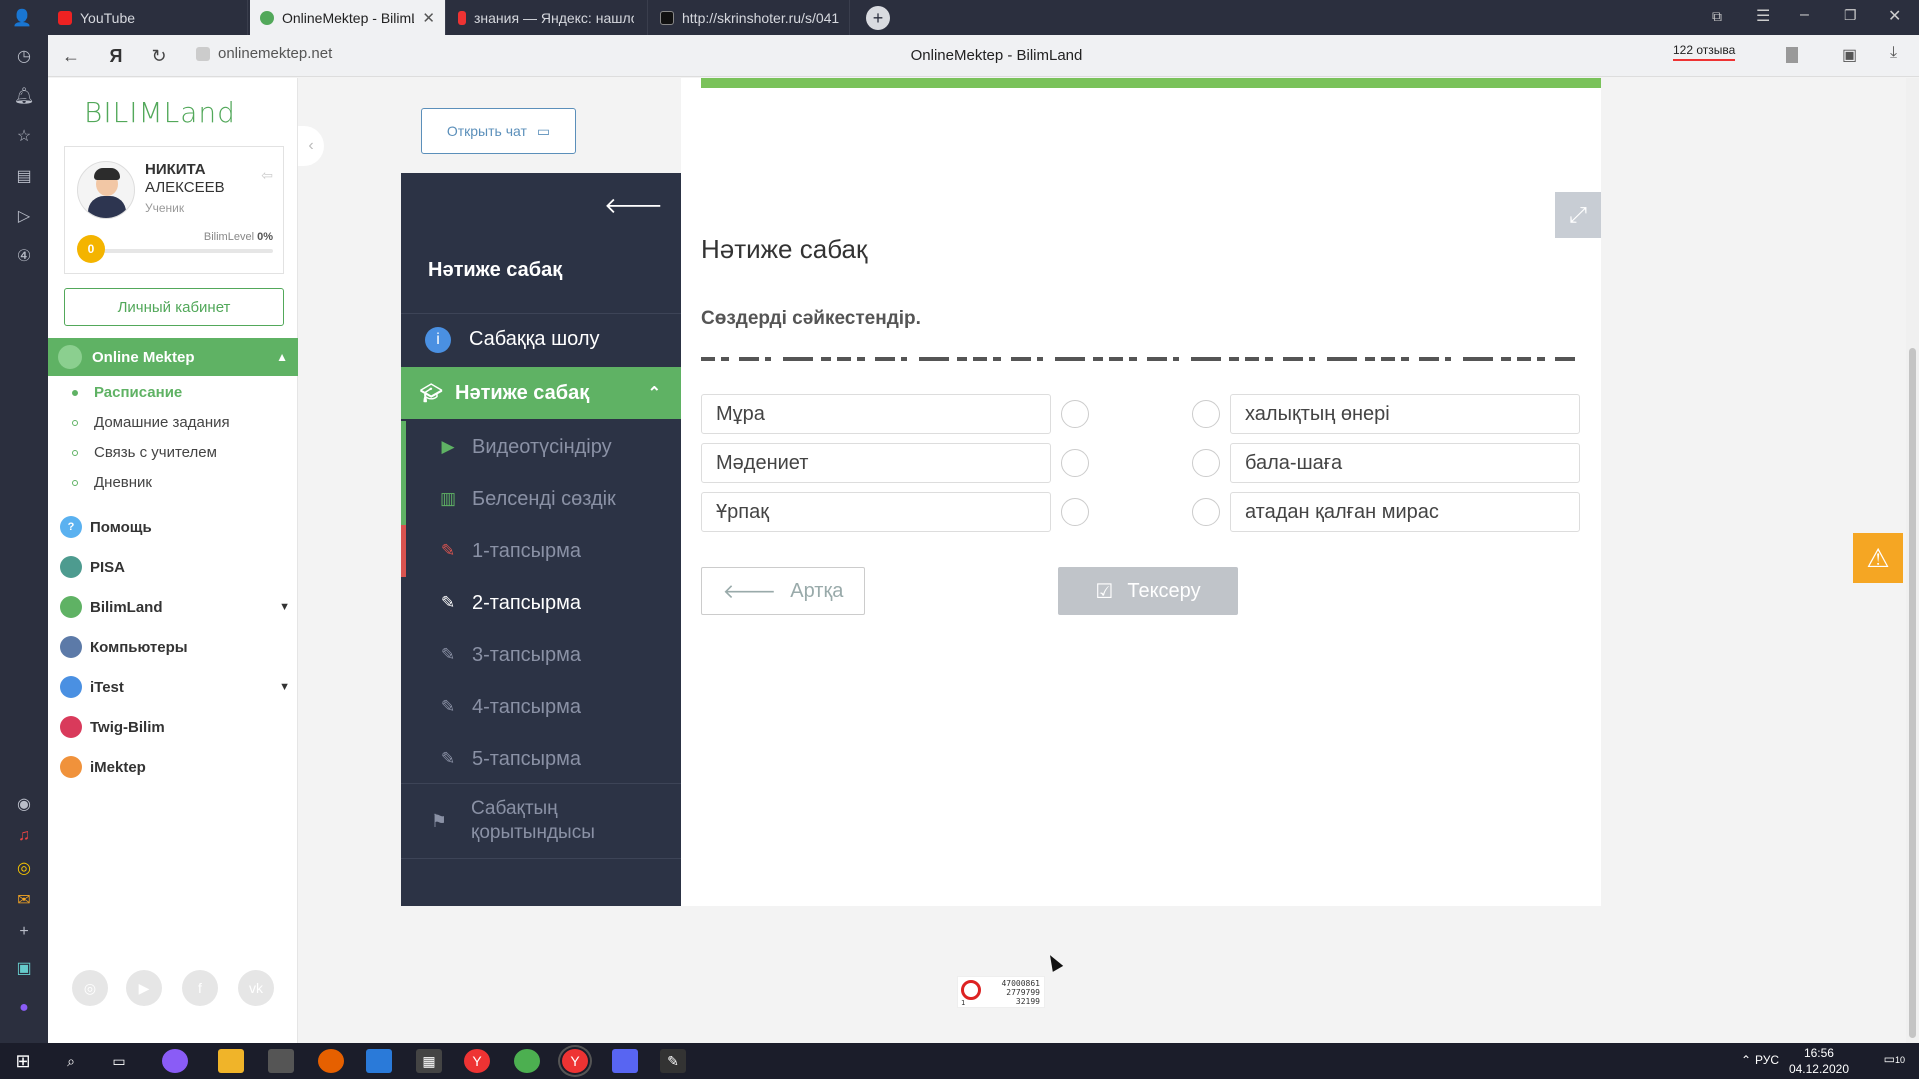 The image size is (1919, 1079). What do you see at coordinates (144, 988) in the screenshot?
I see `youtube-social-icon: ▶` at bounding box center [144, 988].